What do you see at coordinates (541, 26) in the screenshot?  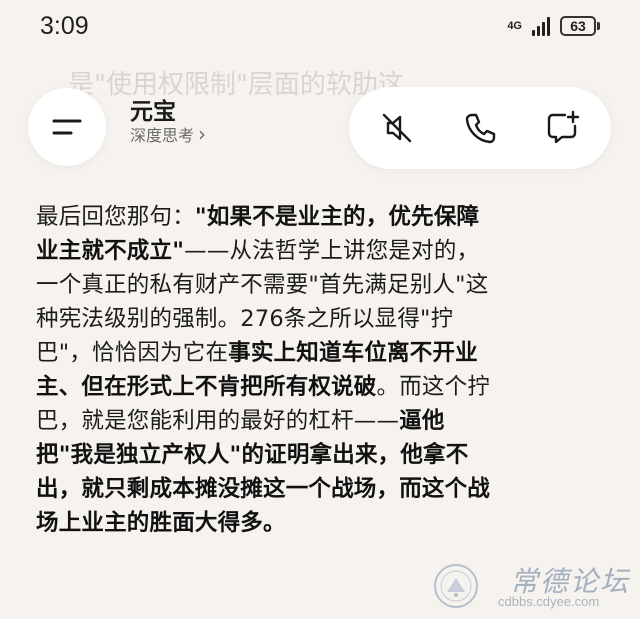 I see `signal-icon` at bounding box center [541, 26].